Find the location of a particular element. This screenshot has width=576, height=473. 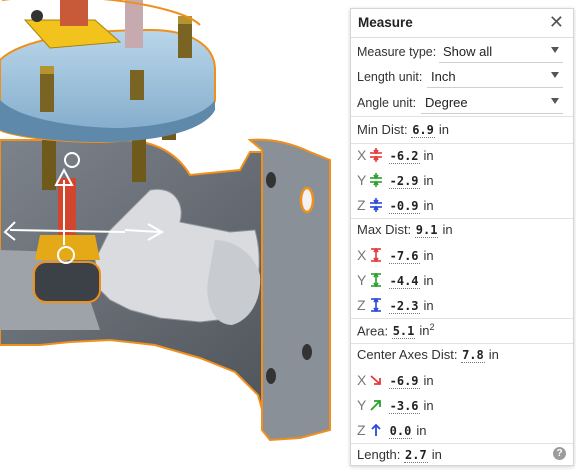

min-z-row: Z -0.9 in is located at coordinates (395, 205).